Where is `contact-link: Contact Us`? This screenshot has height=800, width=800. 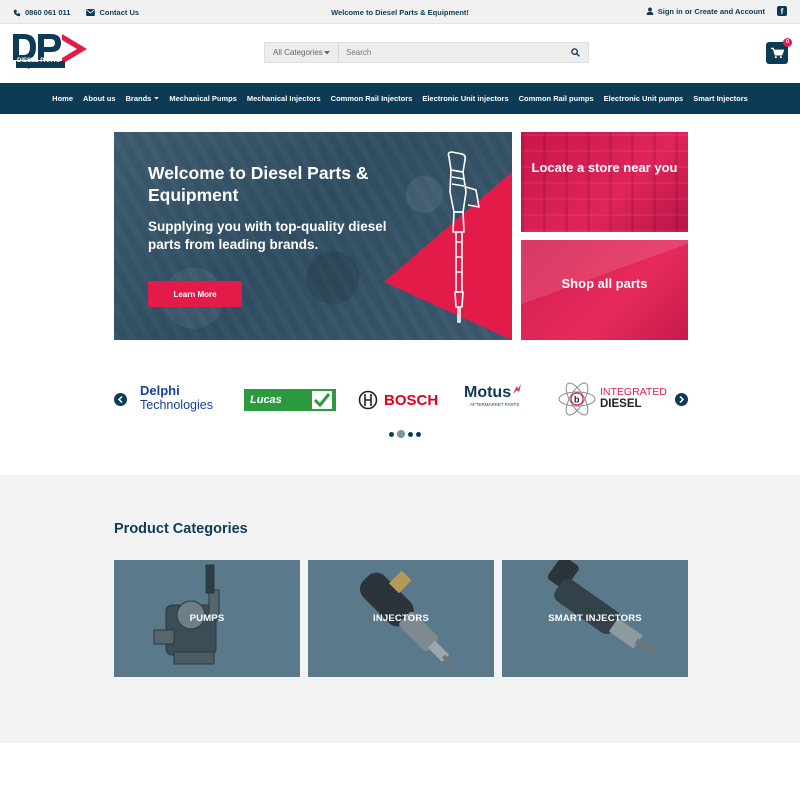 contact-link: Contact Us is located at coordinates (112, 12).